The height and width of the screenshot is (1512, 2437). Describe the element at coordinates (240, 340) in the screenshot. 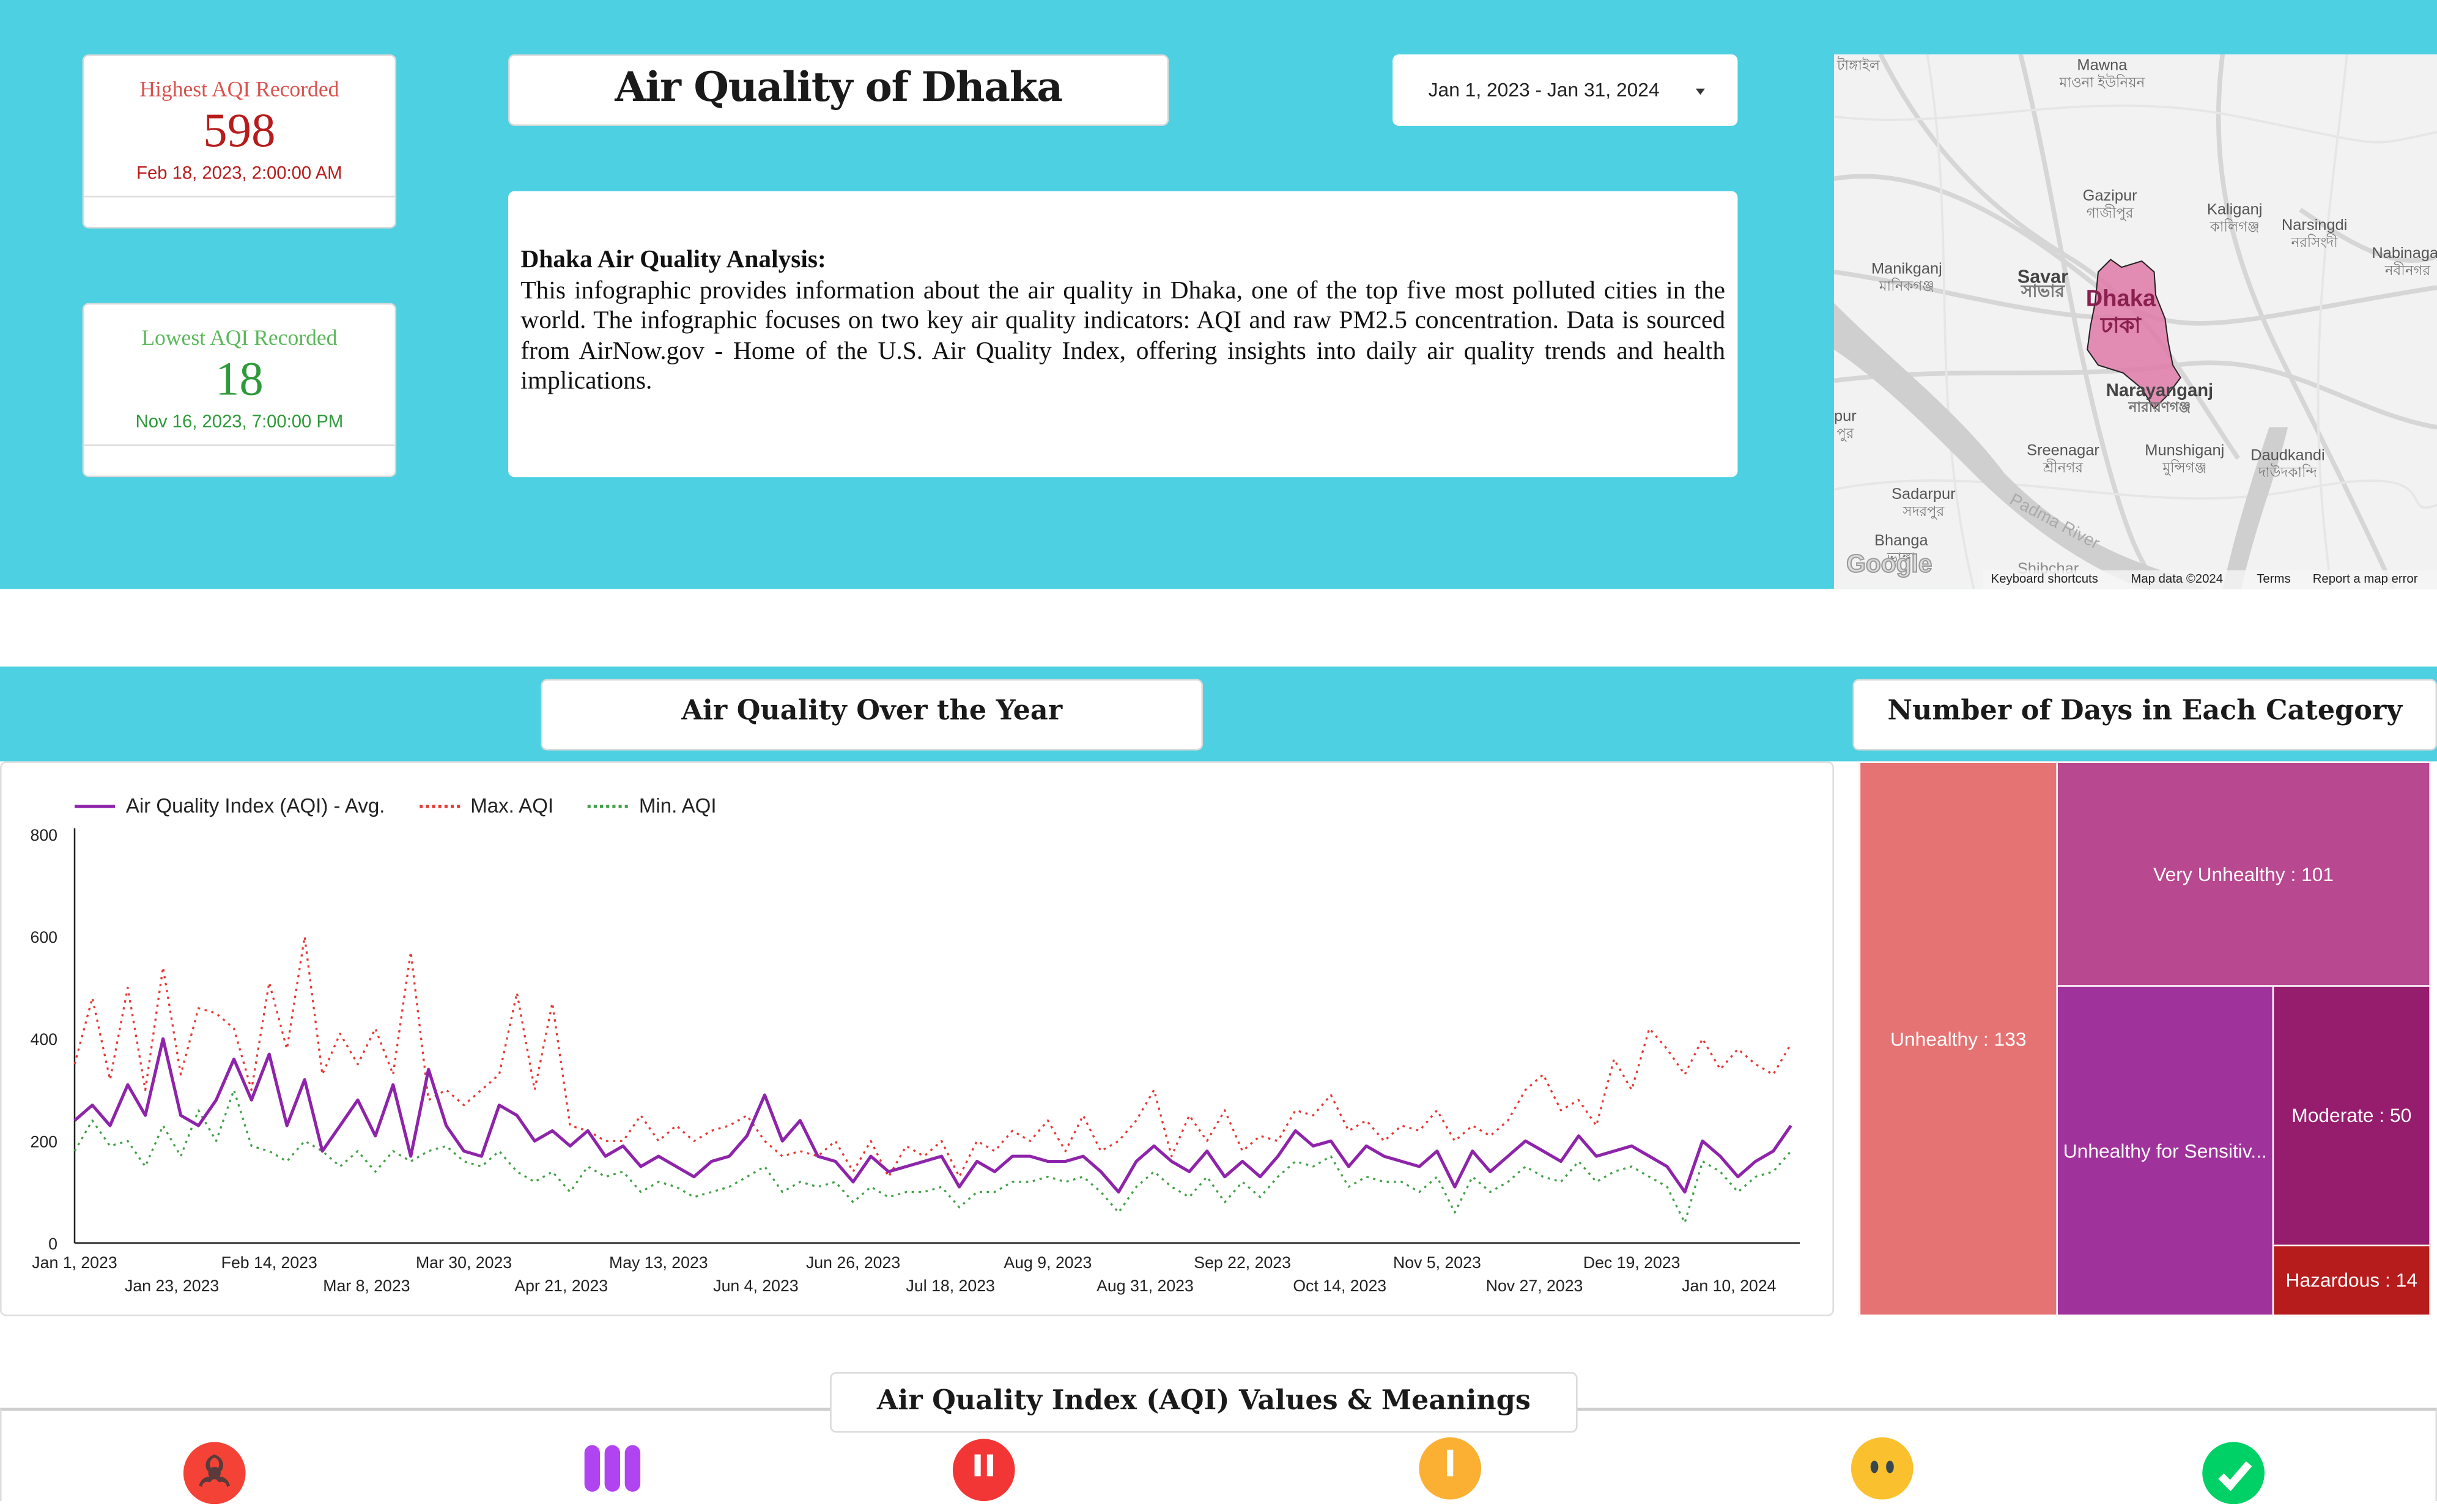

I see `kpi-lowest-label: Lowest AQI Recorded` at that location.